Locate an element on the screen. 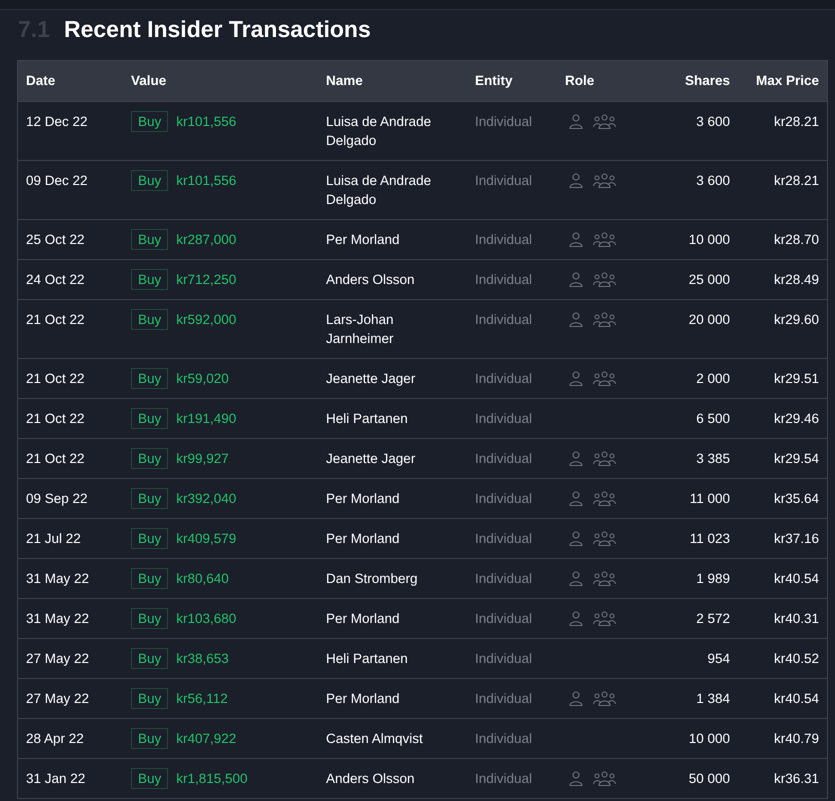 The height and width of the screenshot is (801, 835). value-cell-text: kr56,112 is located at coordinates (202, 699).